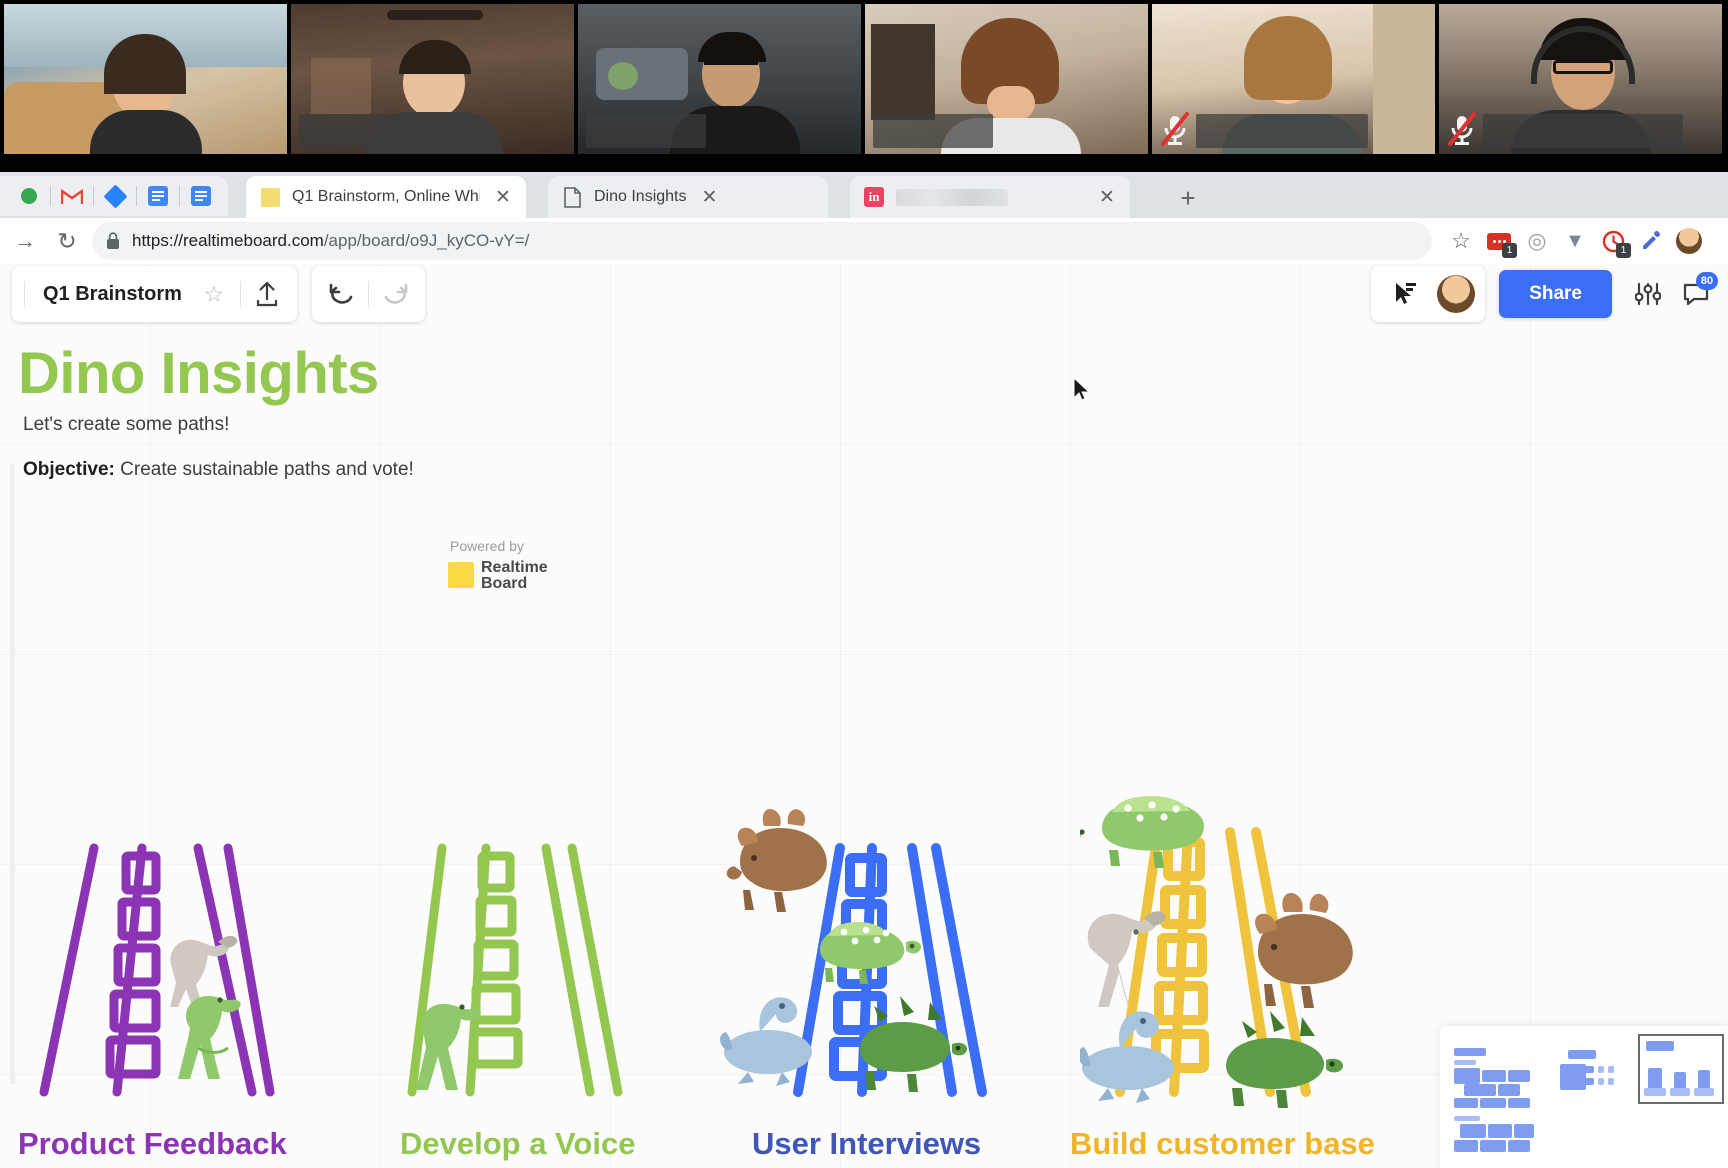 The image size is (1728, 1168). Describe the element at coordinates (67, 241) in the screenshot. I see `reload-button: ↻` at that location.